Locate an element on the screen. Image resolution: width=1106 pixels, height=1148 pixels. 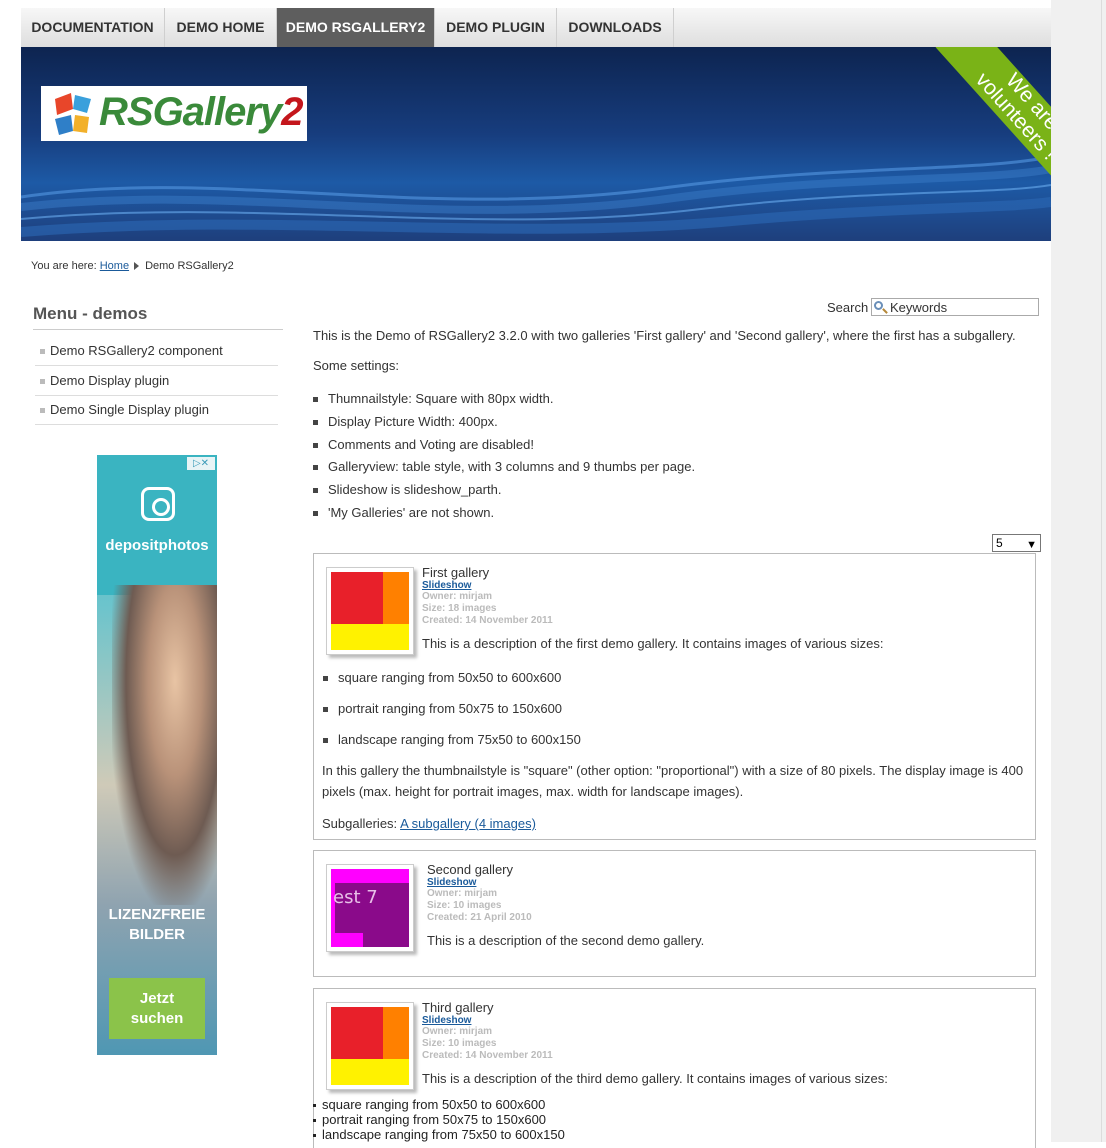
list-item: portrait ranging from 50x75 to 150x600 is located at coordinates (429, 1119).